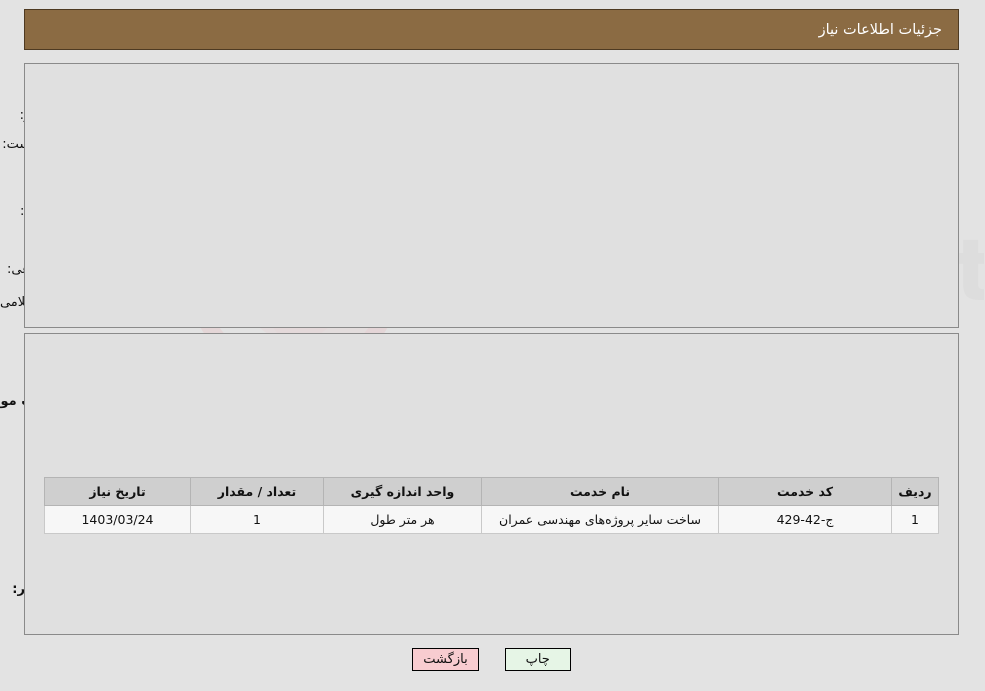 The width and height of the screenshot is (985, 691). What do you see at coordinates (601, 519) in the screenshot?
I see `cell-service-name: ساخت سایر پروژه‌های مهندسی عمران` at bounding box center [601, 519].